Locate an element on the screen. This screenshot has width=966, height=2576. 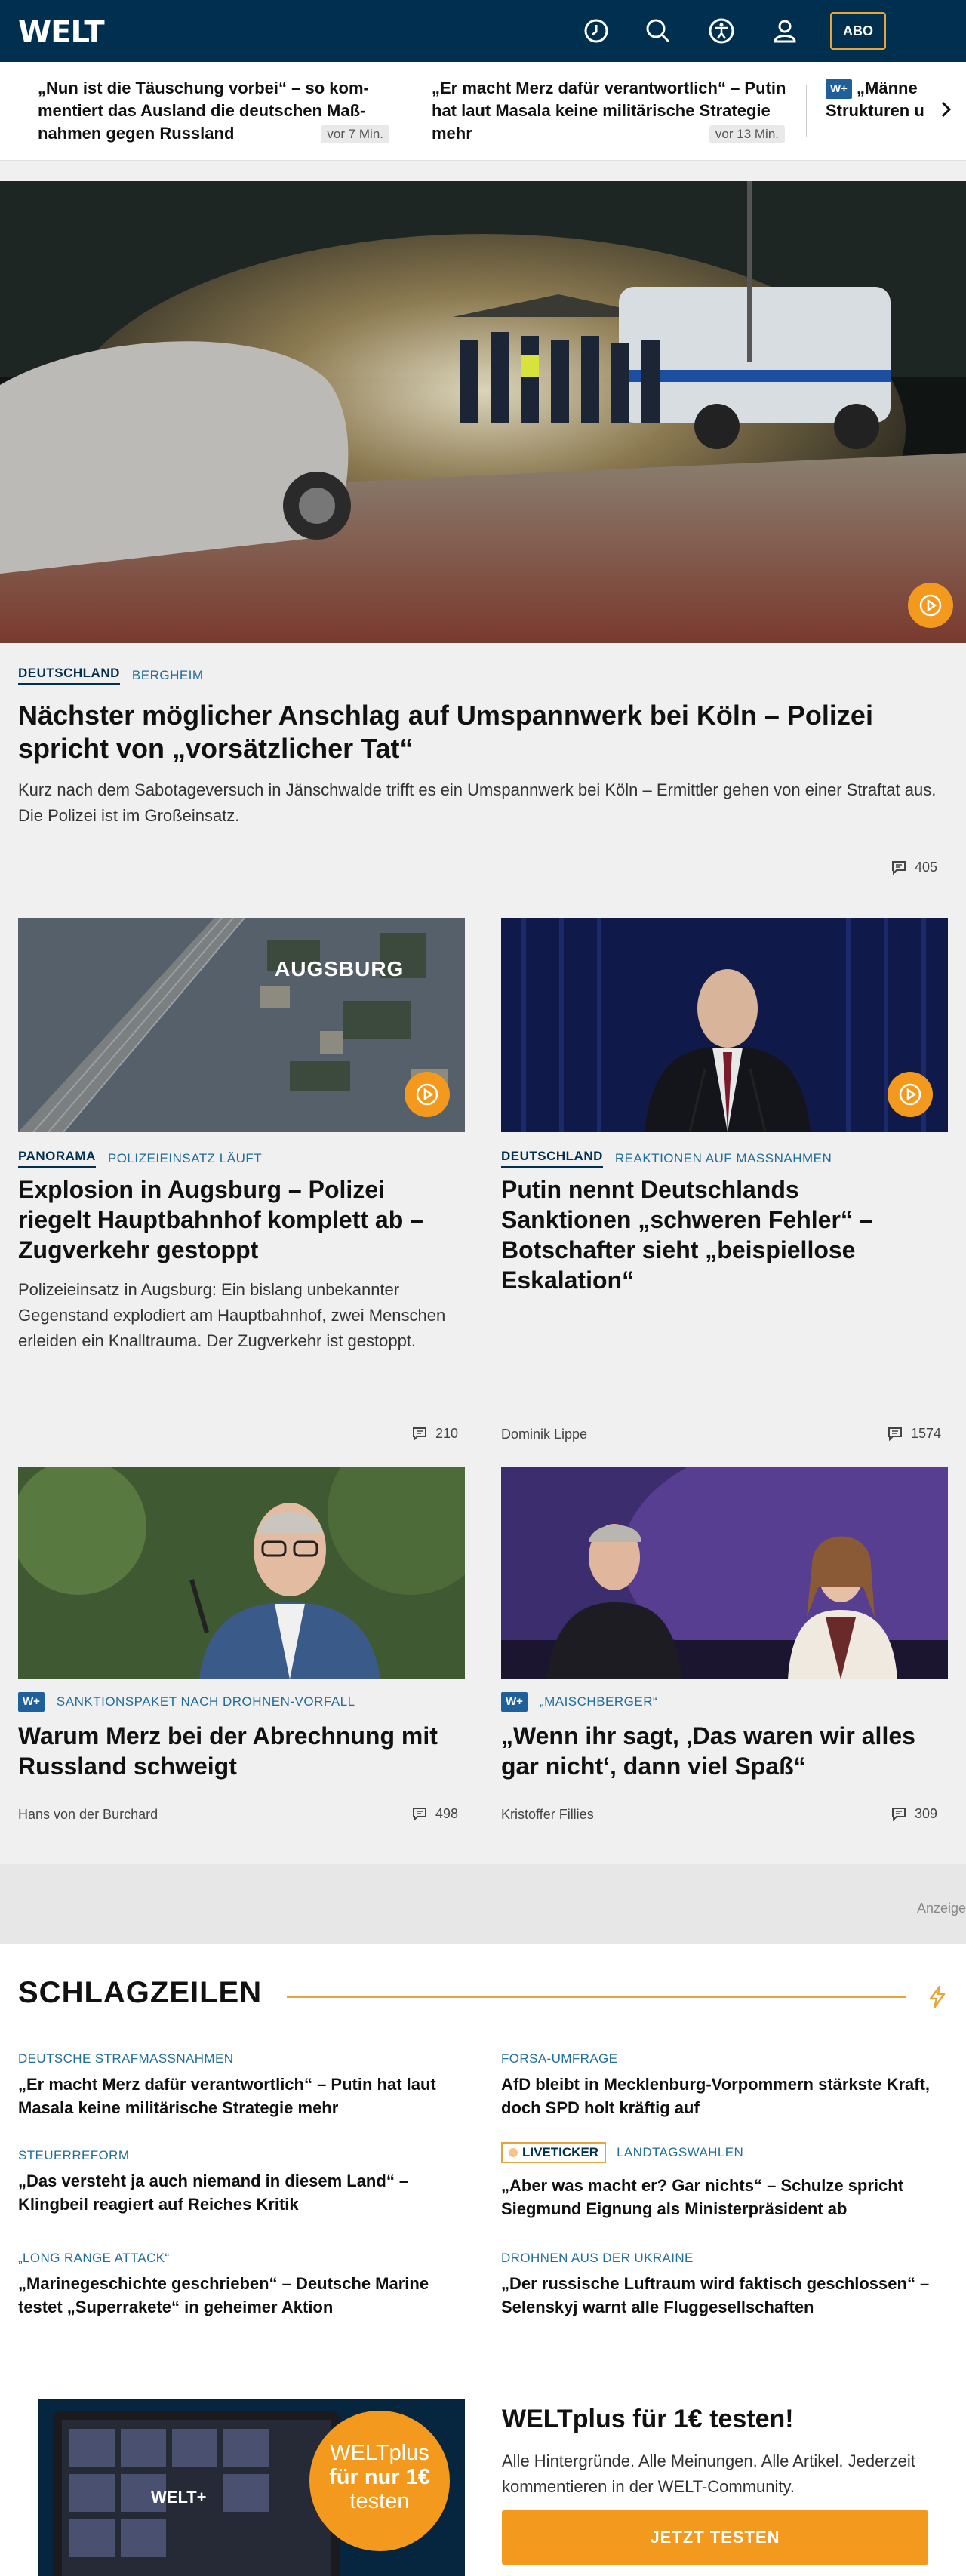
author-name: Hans von der Burchard is located at coordinates (88, 1815).